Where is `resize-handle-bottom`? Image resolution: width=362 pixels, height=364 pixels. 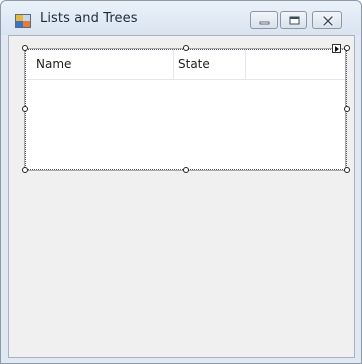 resize-handle-bottom is located at coordinates (186, 170).